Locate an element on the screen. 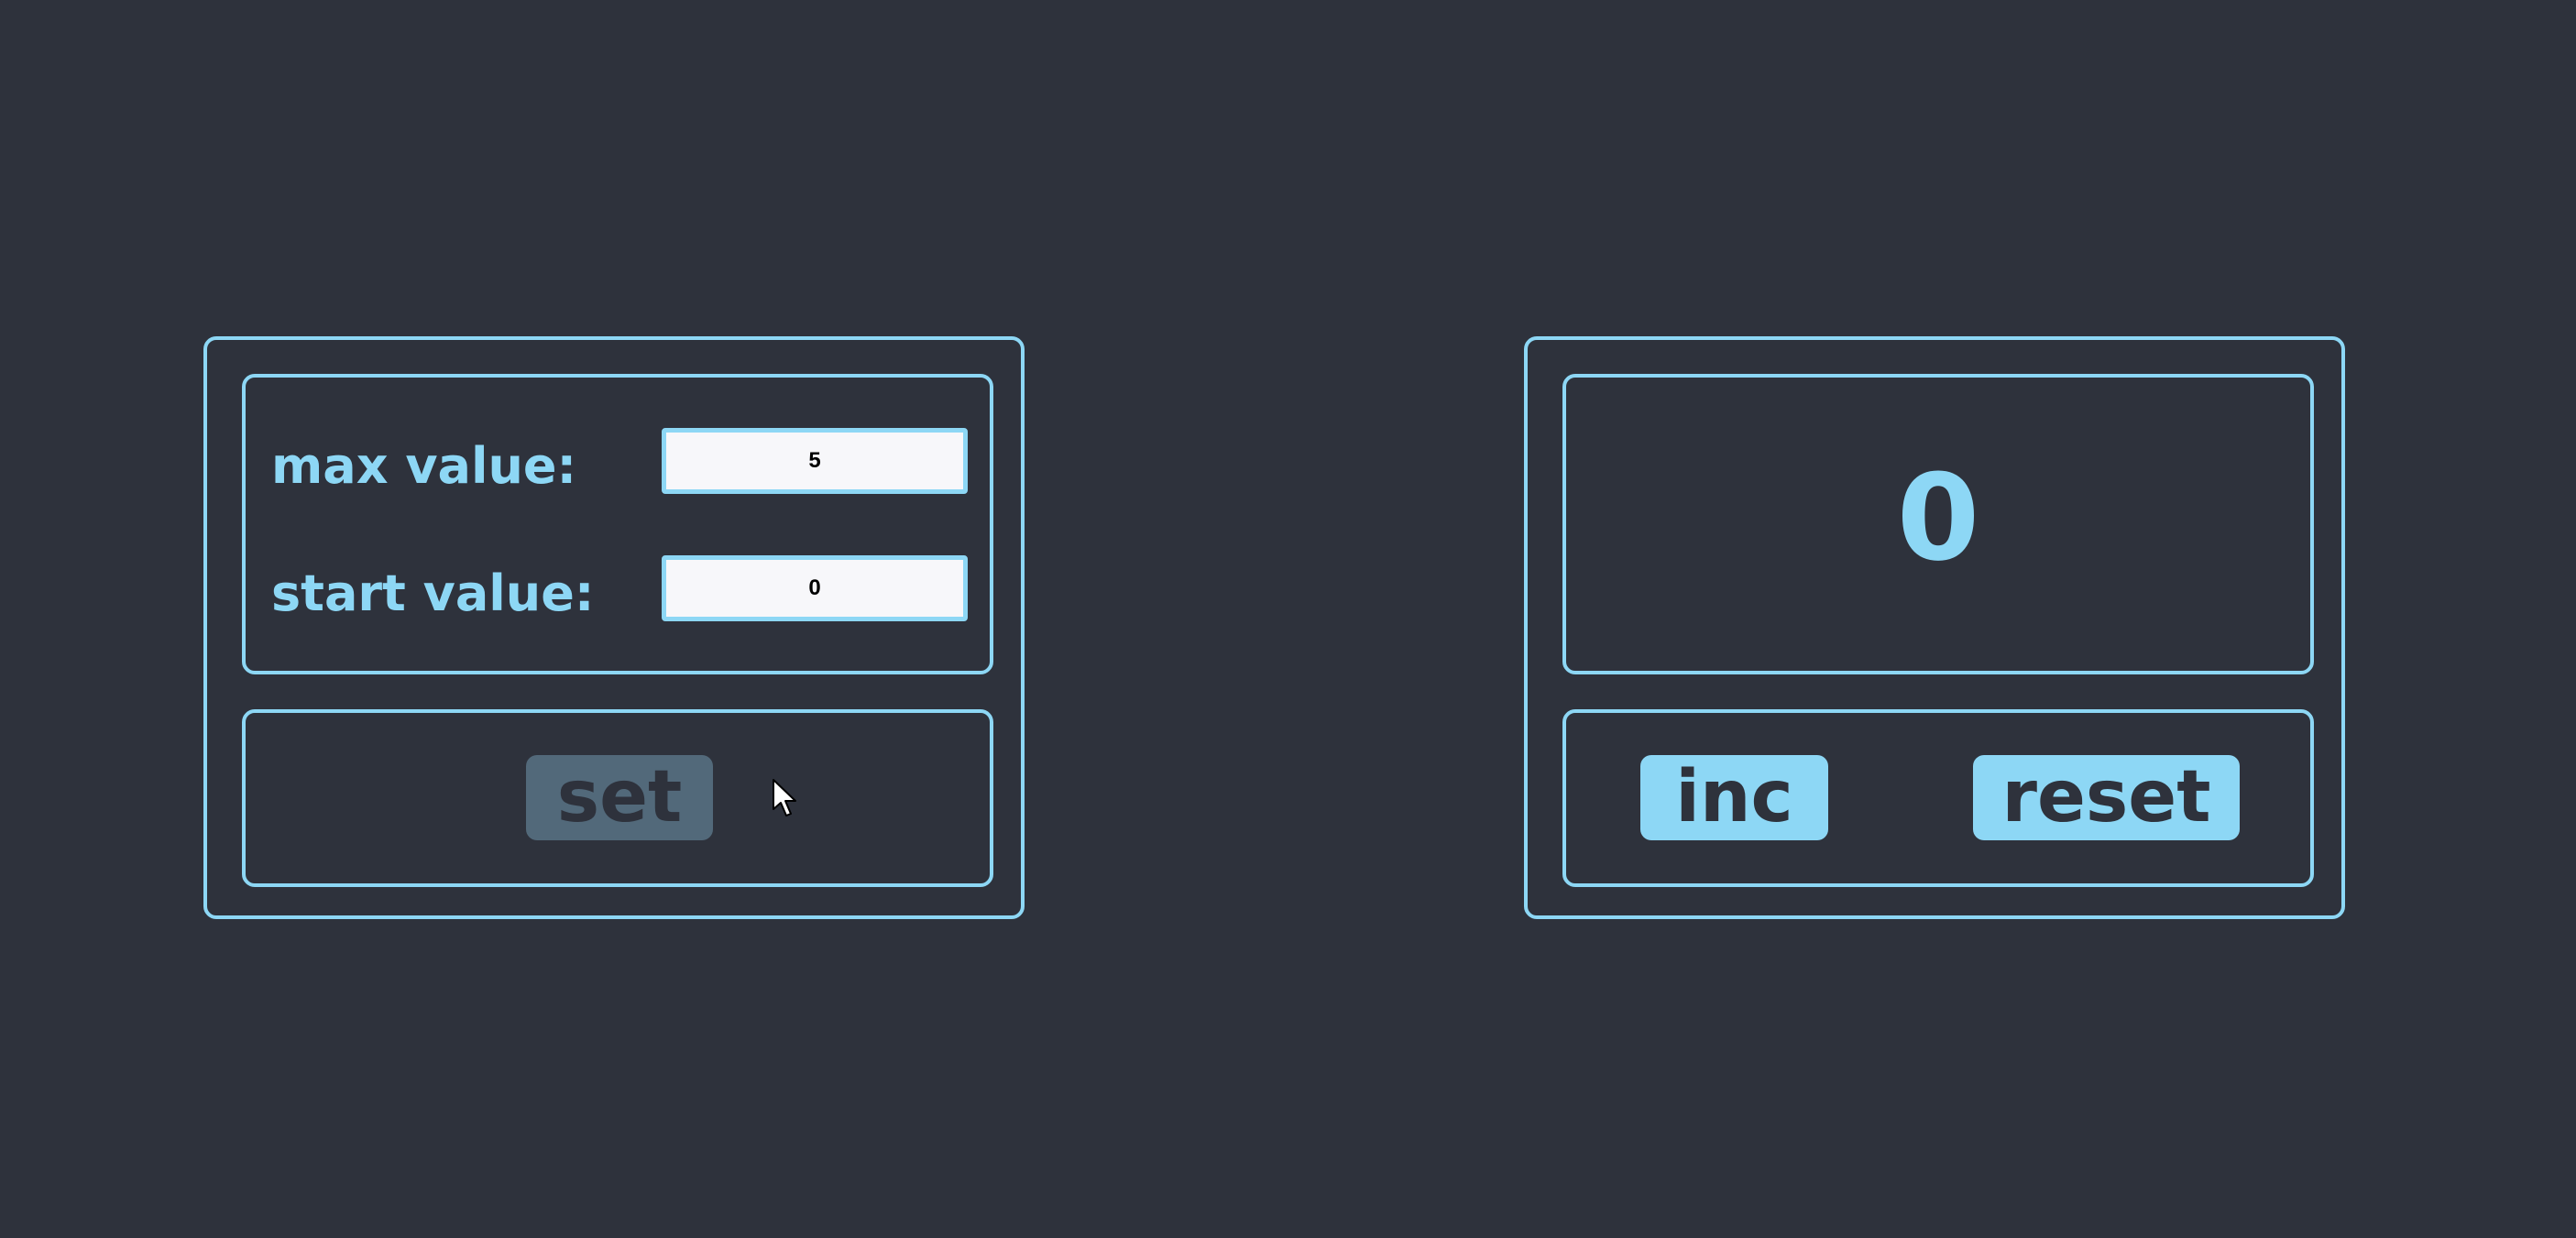 The width and height of the screenshot is (2576, 1238). mouse-pointer-icon is located at coordinates (784, 797).